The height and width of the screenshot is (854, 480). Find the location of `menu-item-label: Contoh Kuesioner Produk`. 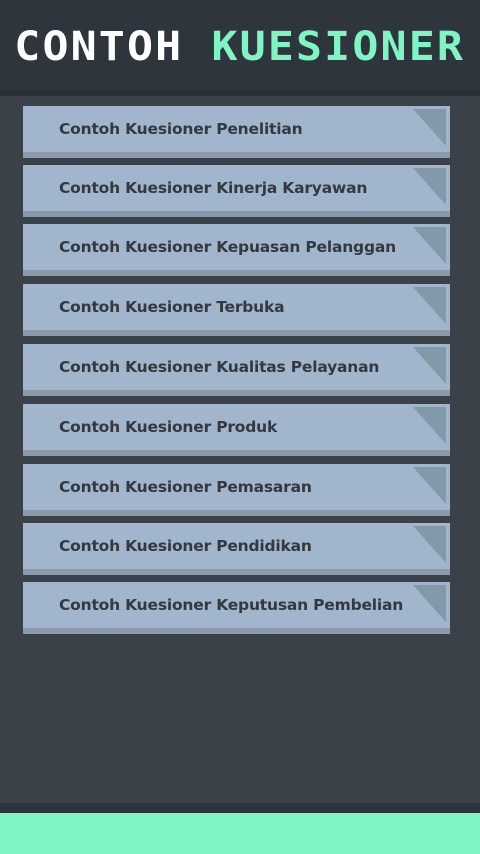

menu-item-label: Contoh Kuesioner Produk is located at coordinates (168, 427).